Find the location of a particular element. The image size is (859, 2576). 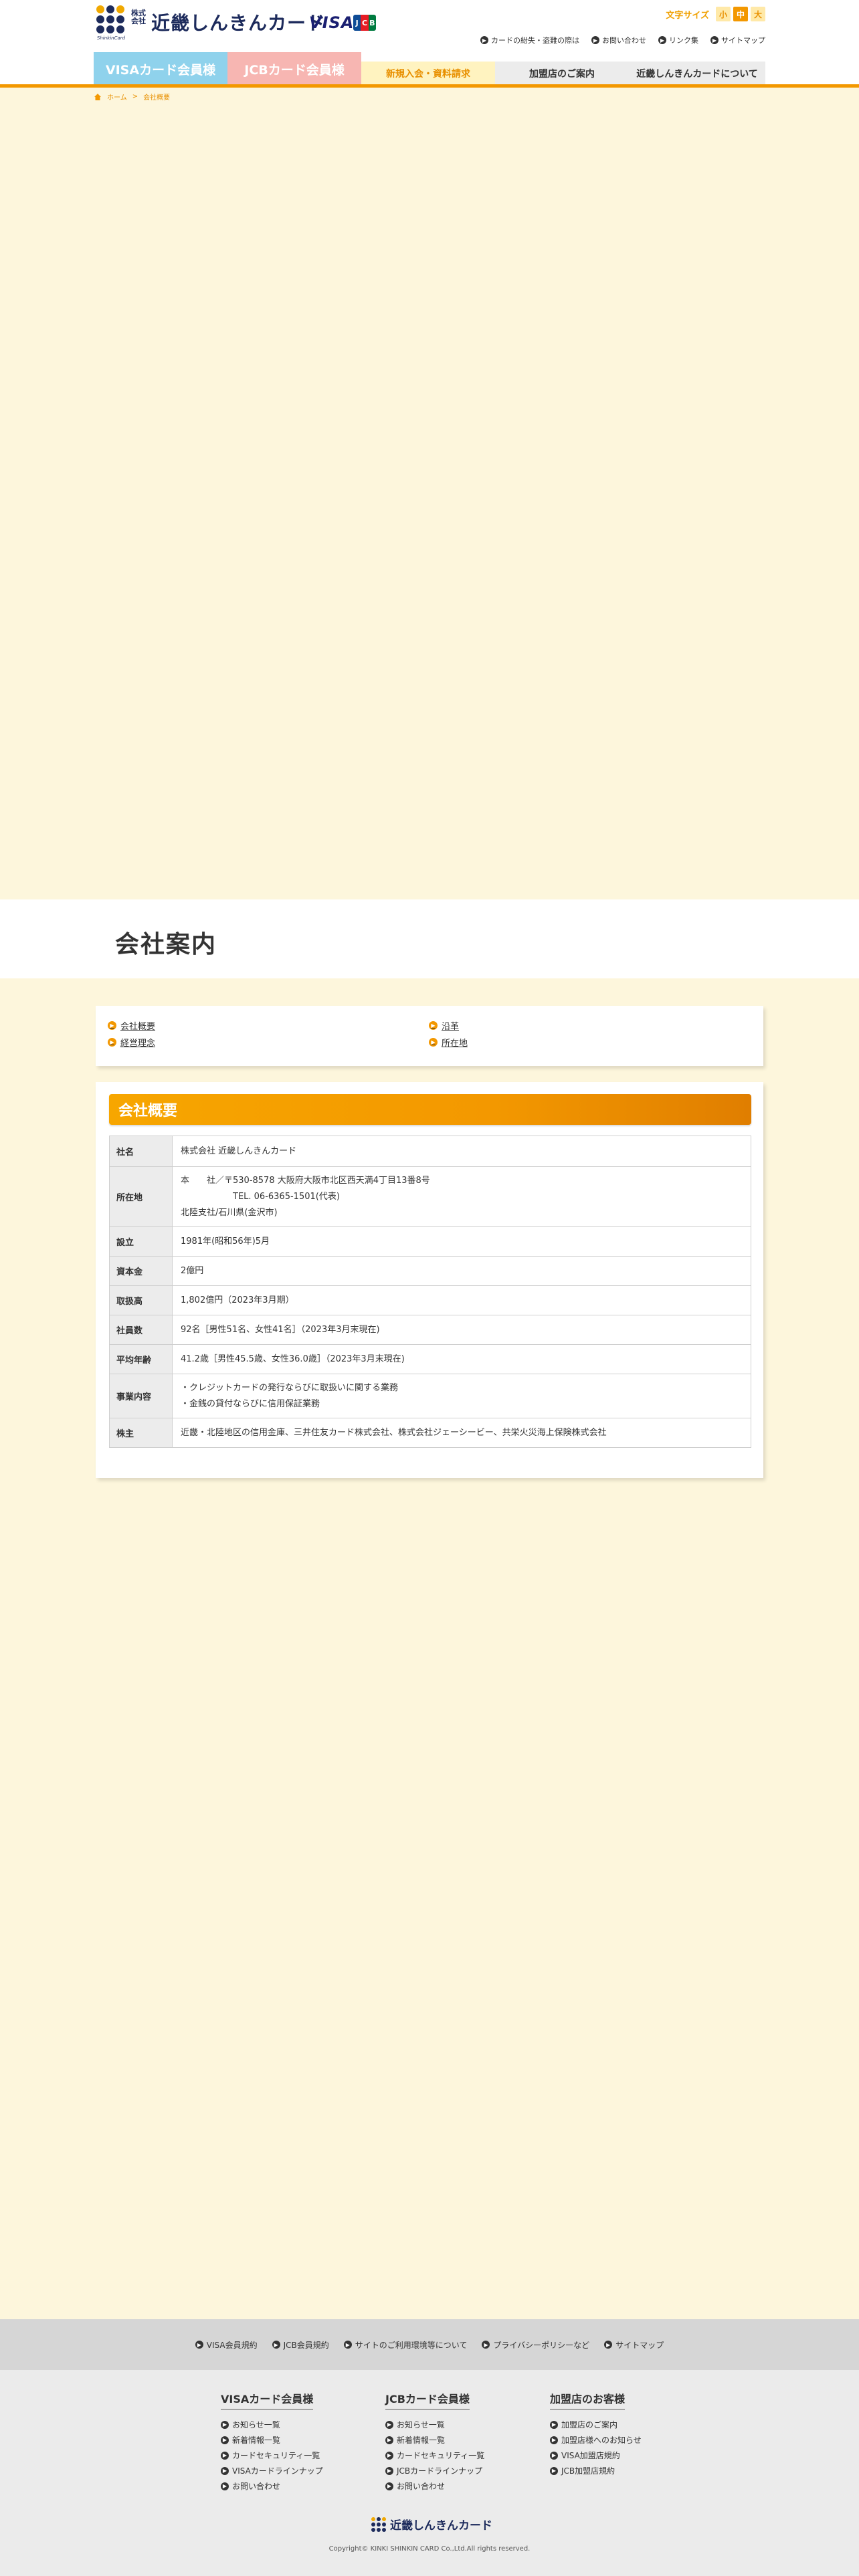

sitemap-link: ▶ サイトマップ is located at coordinates (737, 40).